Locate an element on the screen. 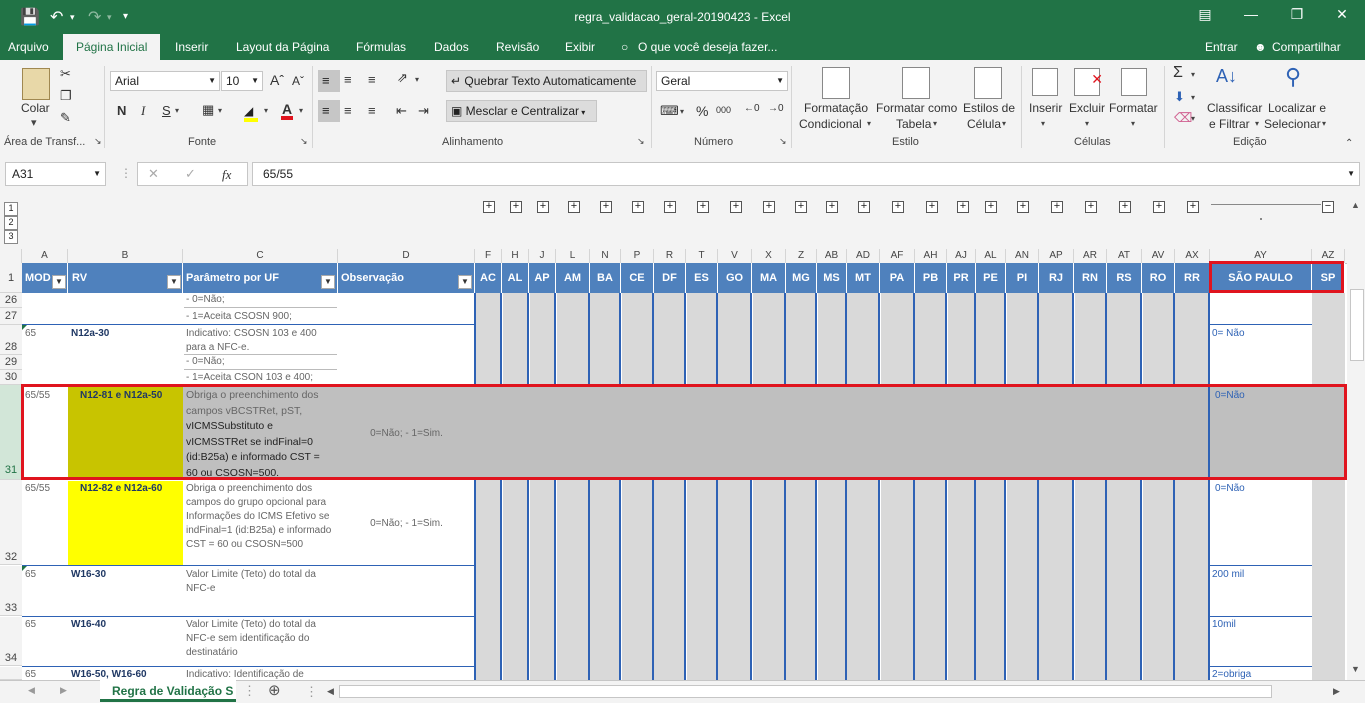 The width and height of the screenshot is (1365, 703). column-header: Z is located at coordinates (801, 256).